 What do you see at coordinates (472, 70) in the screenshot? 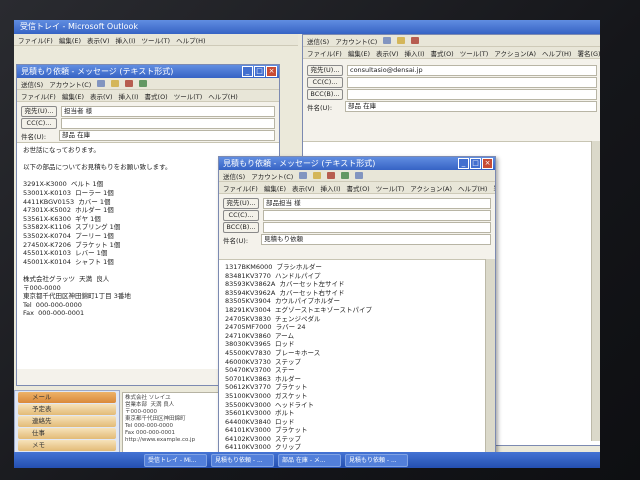
I see `to-field: consultasio@densai.jp` at bounding box center [472, 70].